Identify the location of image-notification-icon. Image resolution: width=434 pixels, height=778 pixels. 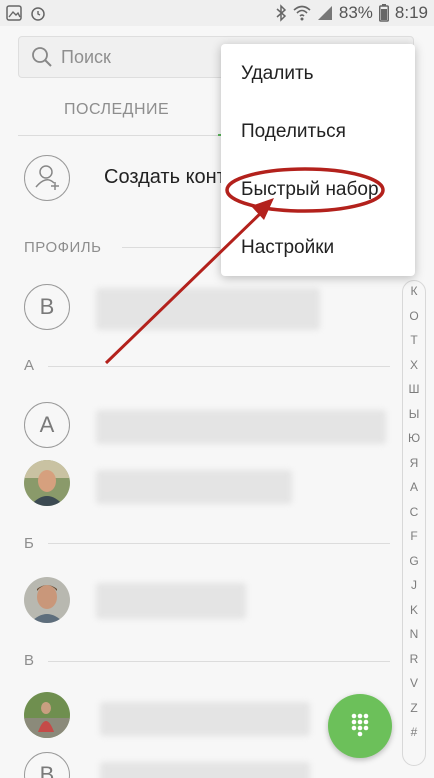
(14, 13).